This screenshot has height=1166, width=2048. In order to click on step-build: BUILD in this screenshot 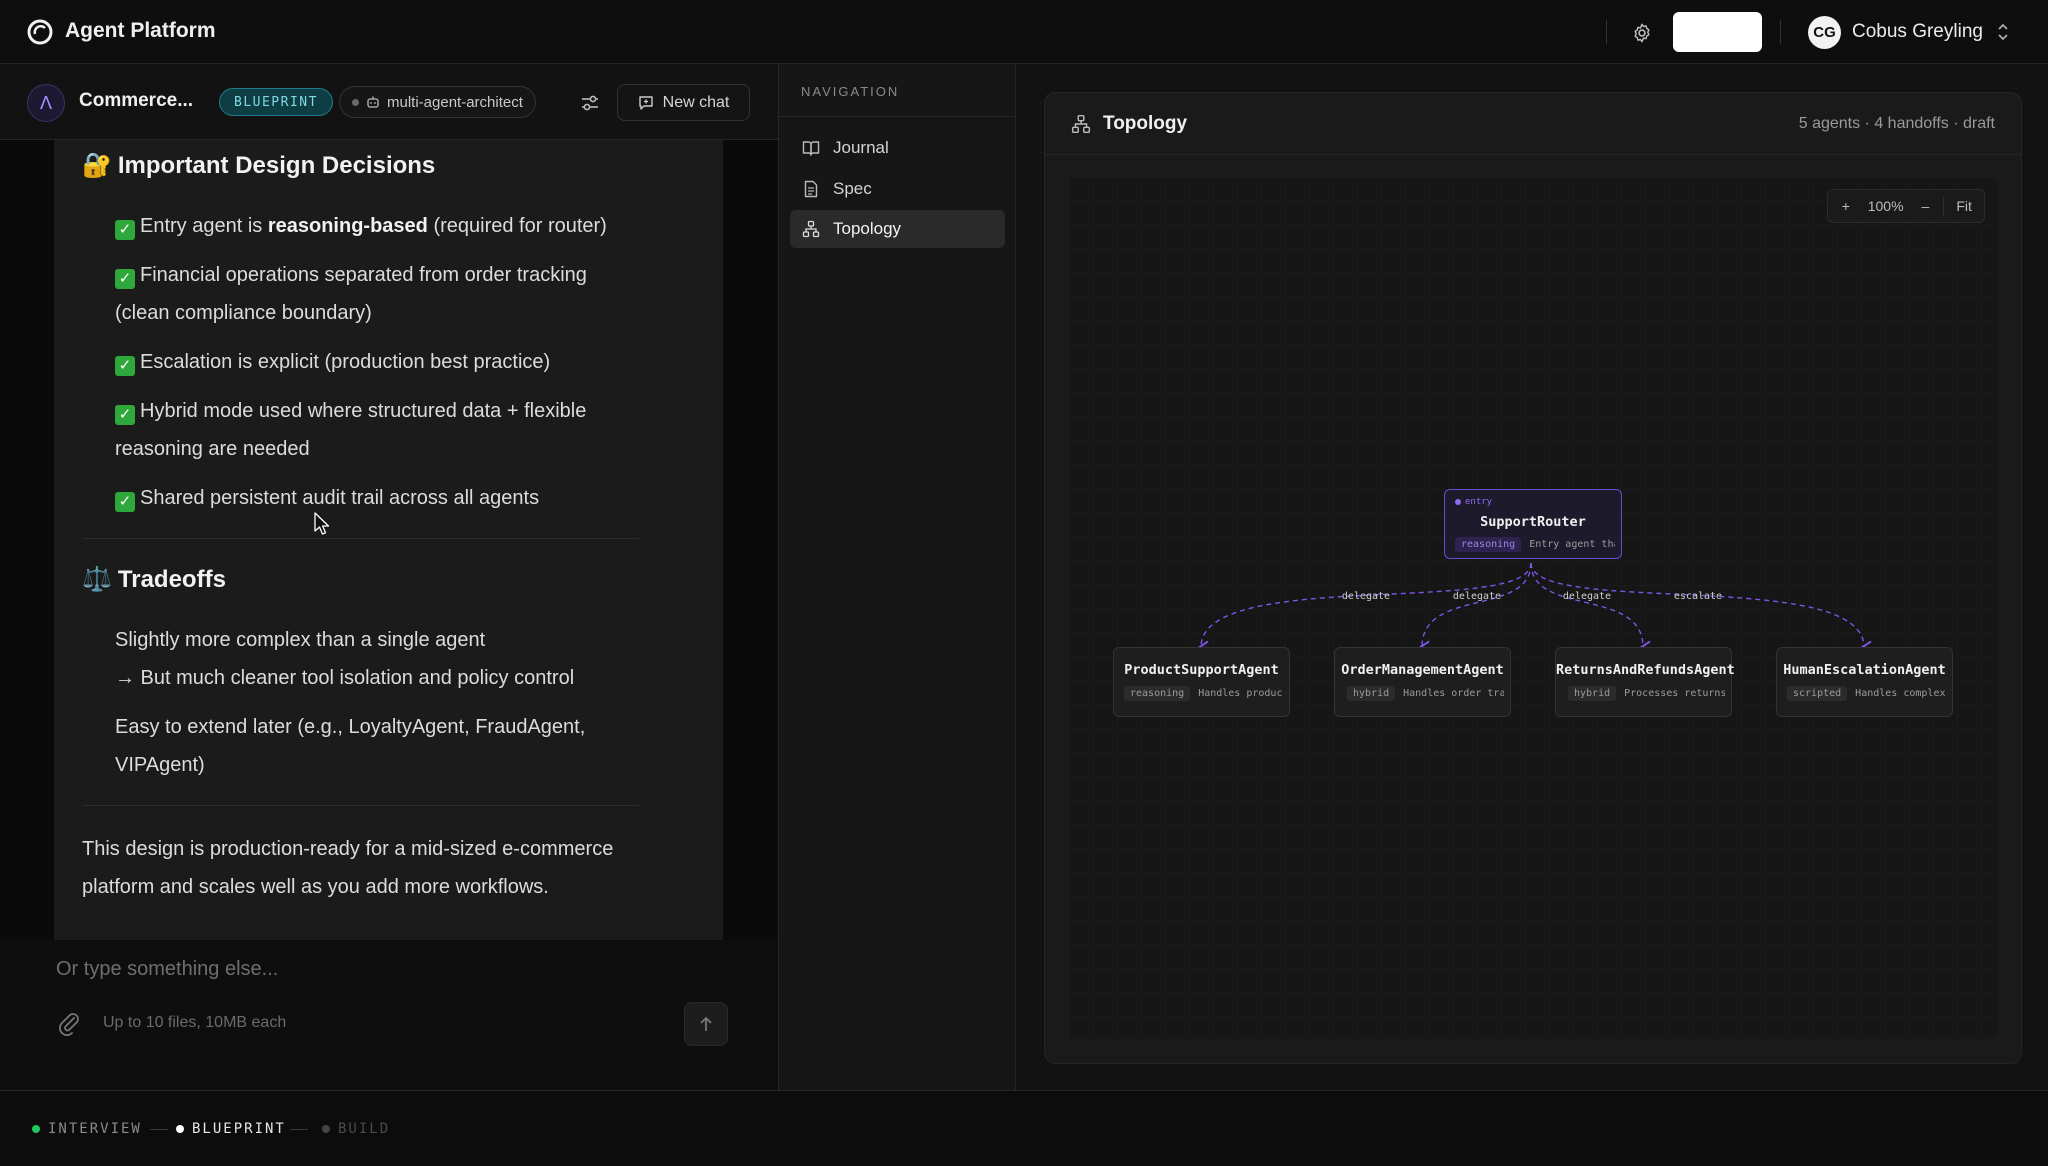, I will do `click(356, 1129)`.